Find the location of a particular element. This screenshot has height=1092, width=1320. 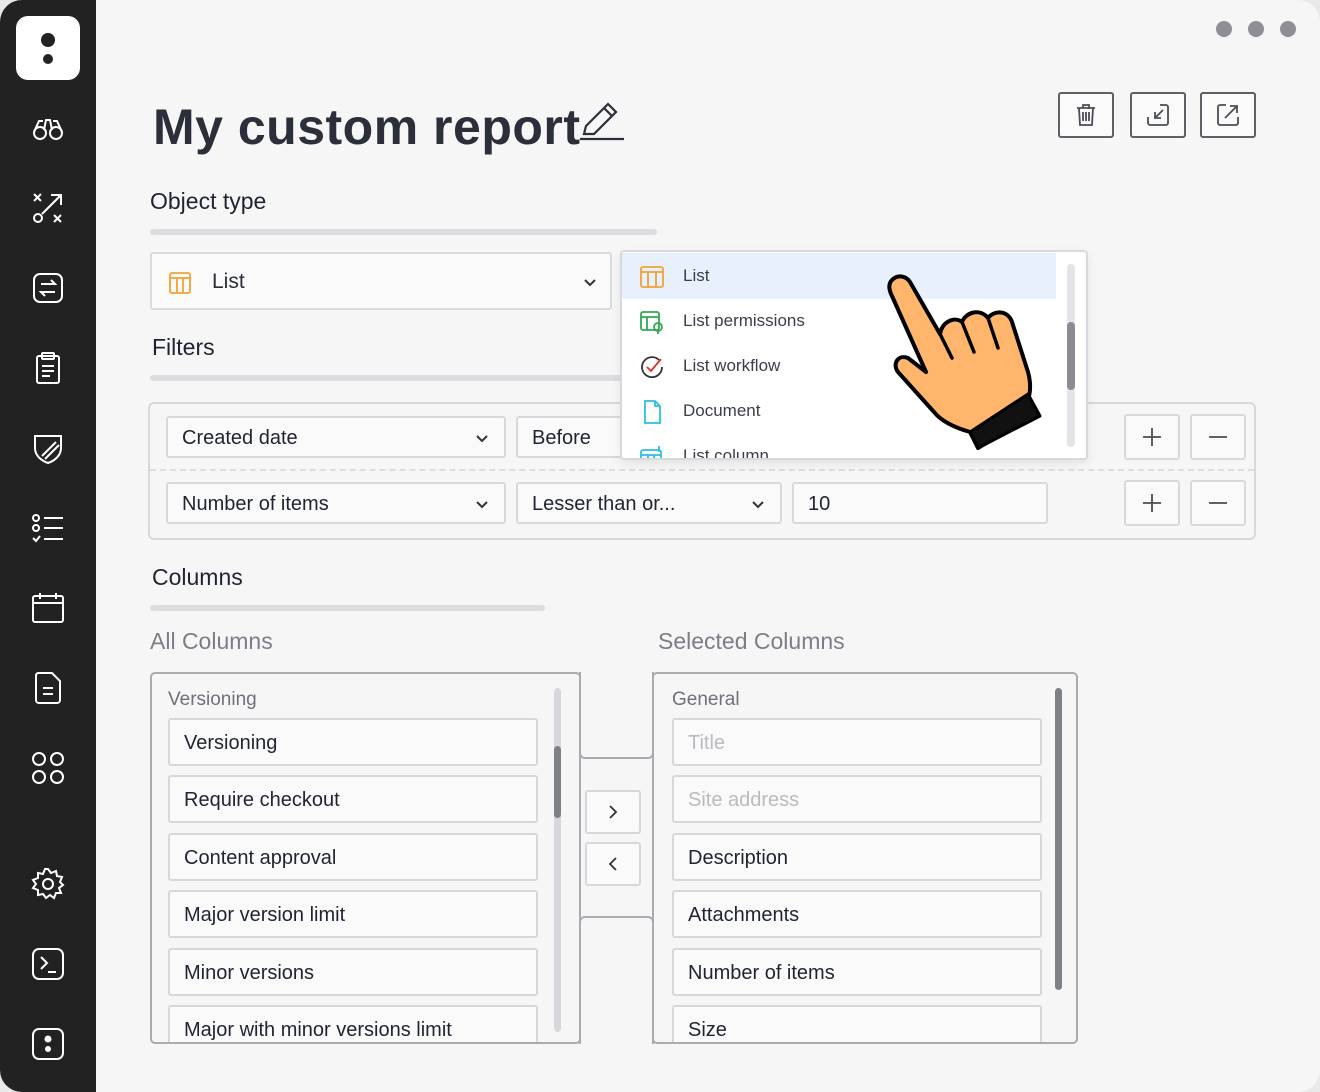

all-columns-title: All Columns is located at coordinates (211, 641).